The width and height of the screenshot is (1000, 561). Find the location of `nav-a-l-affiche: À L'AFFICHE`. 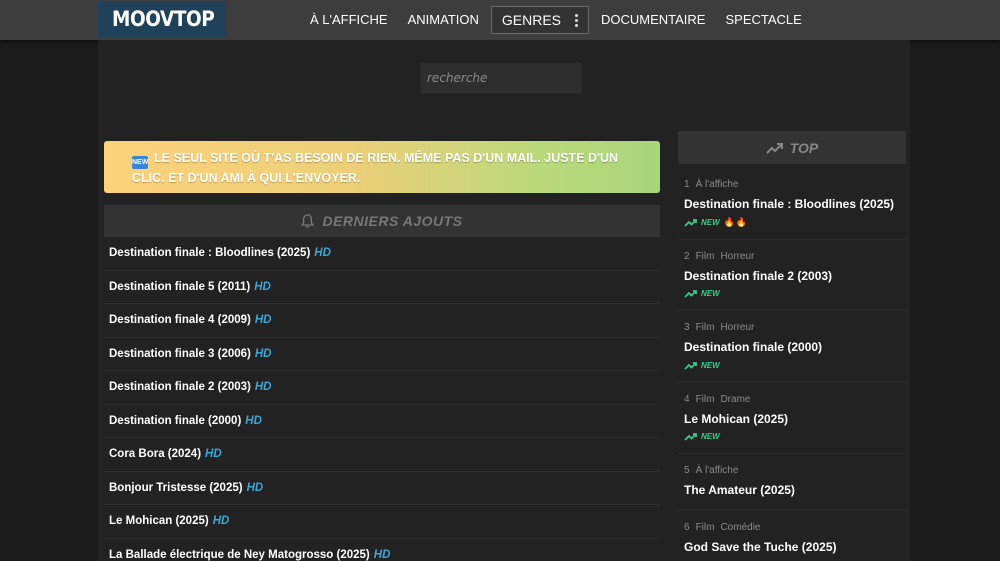

nav-a-l-affiche: À L'AFFICHE is located at coordinates (349, 20).